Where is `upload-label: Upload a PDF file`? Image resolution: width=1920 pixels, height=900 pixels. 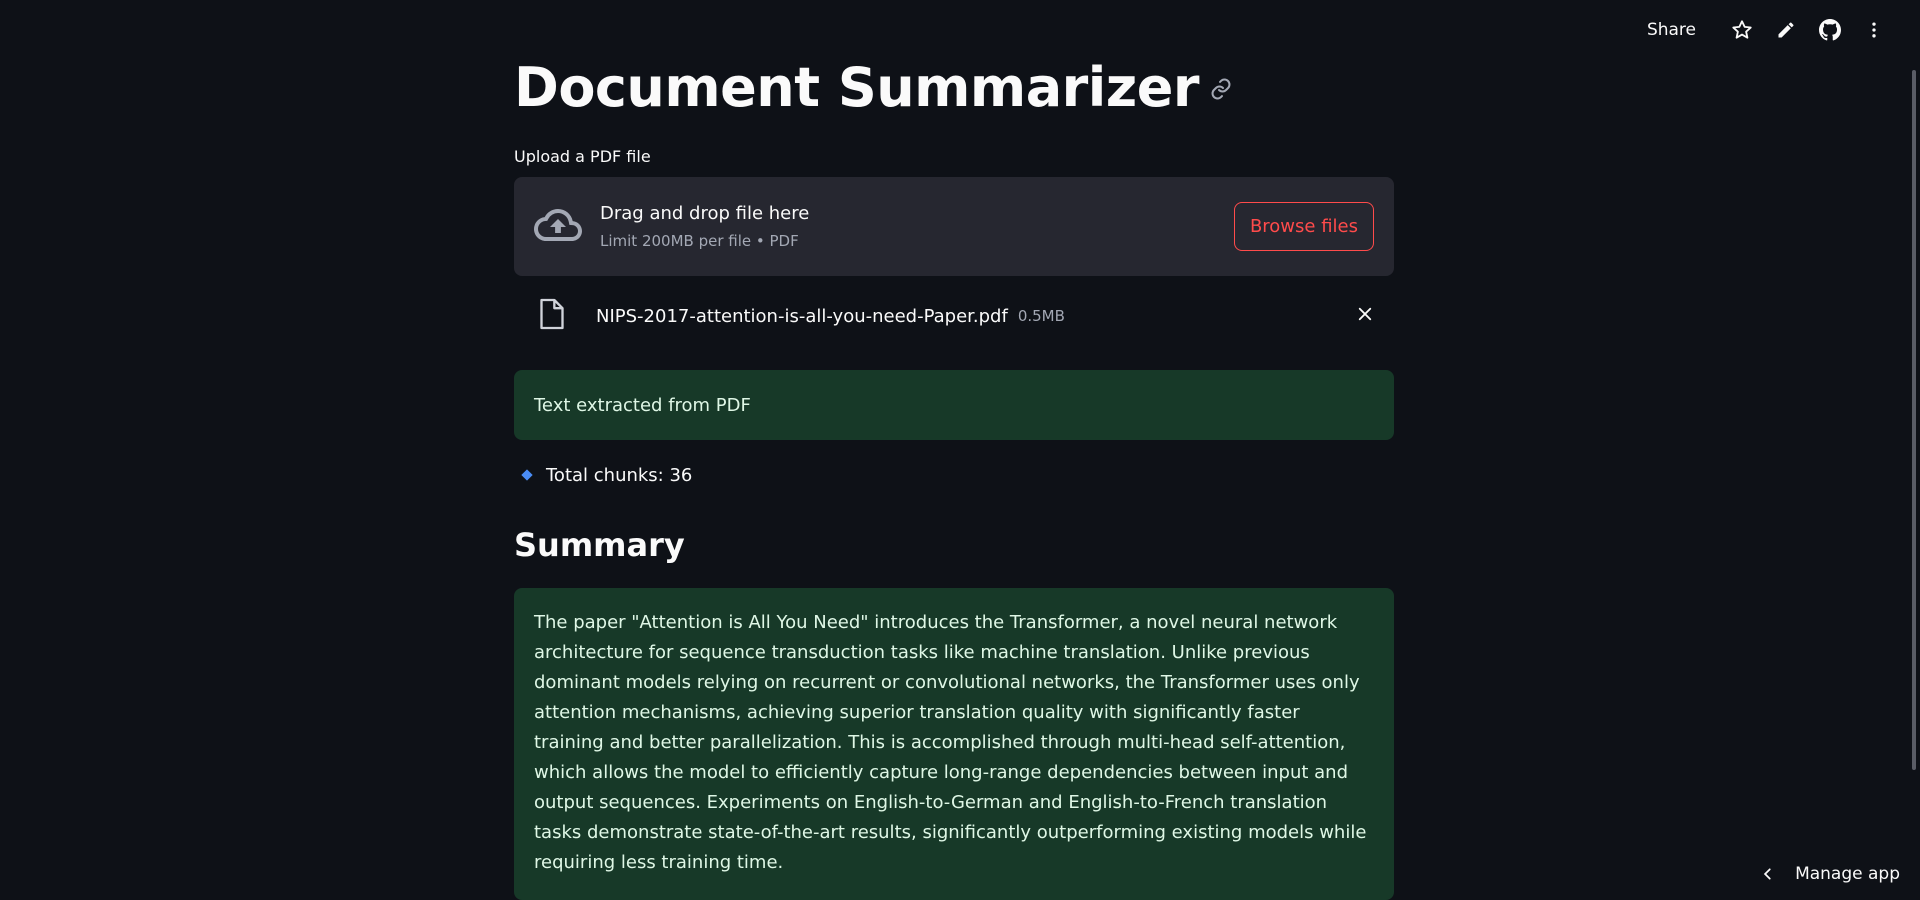 upload-label: Upload a PDF file is located at coordinates (954, 157).